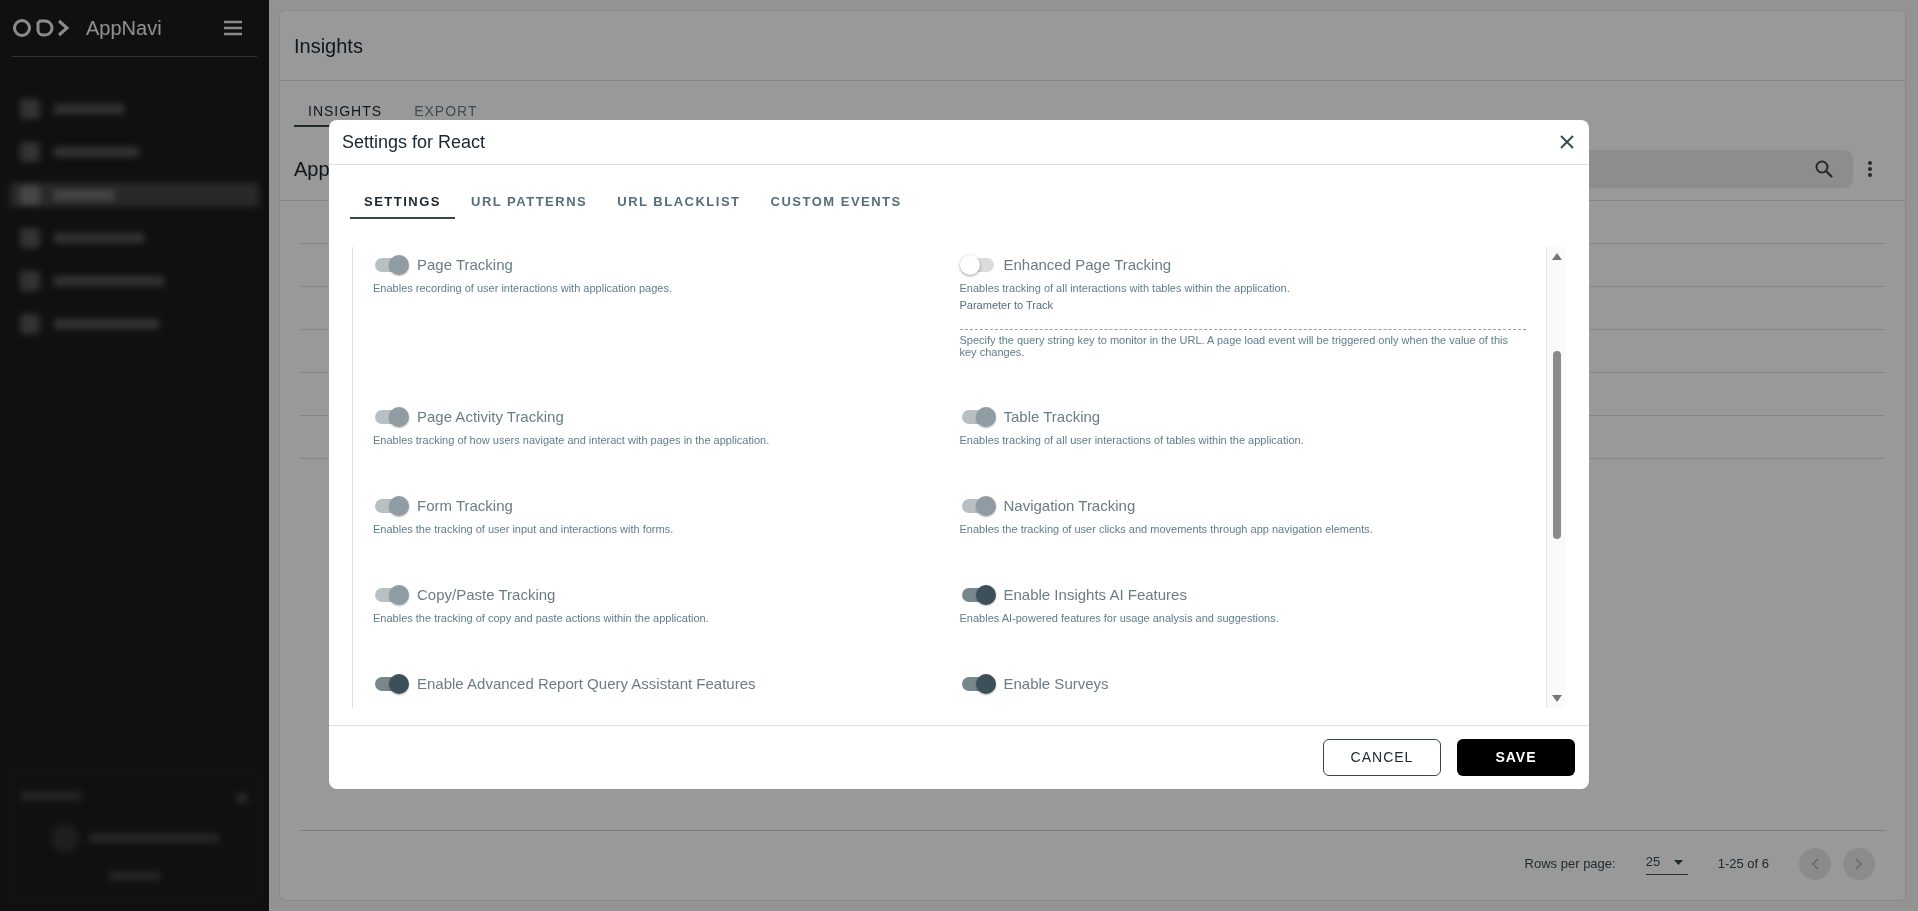  Describe the element at coordinates (541, 618) in the screenshot. I see `setting-description: Enables the tracking of copy and paste actions within the application.` at that location.